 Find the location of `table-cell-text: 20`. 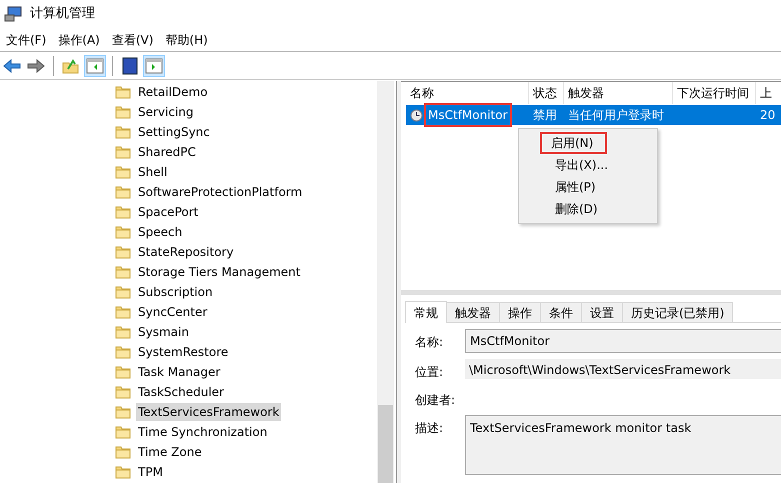

table-cell-text: 20 is located at coordinates (768, 115).